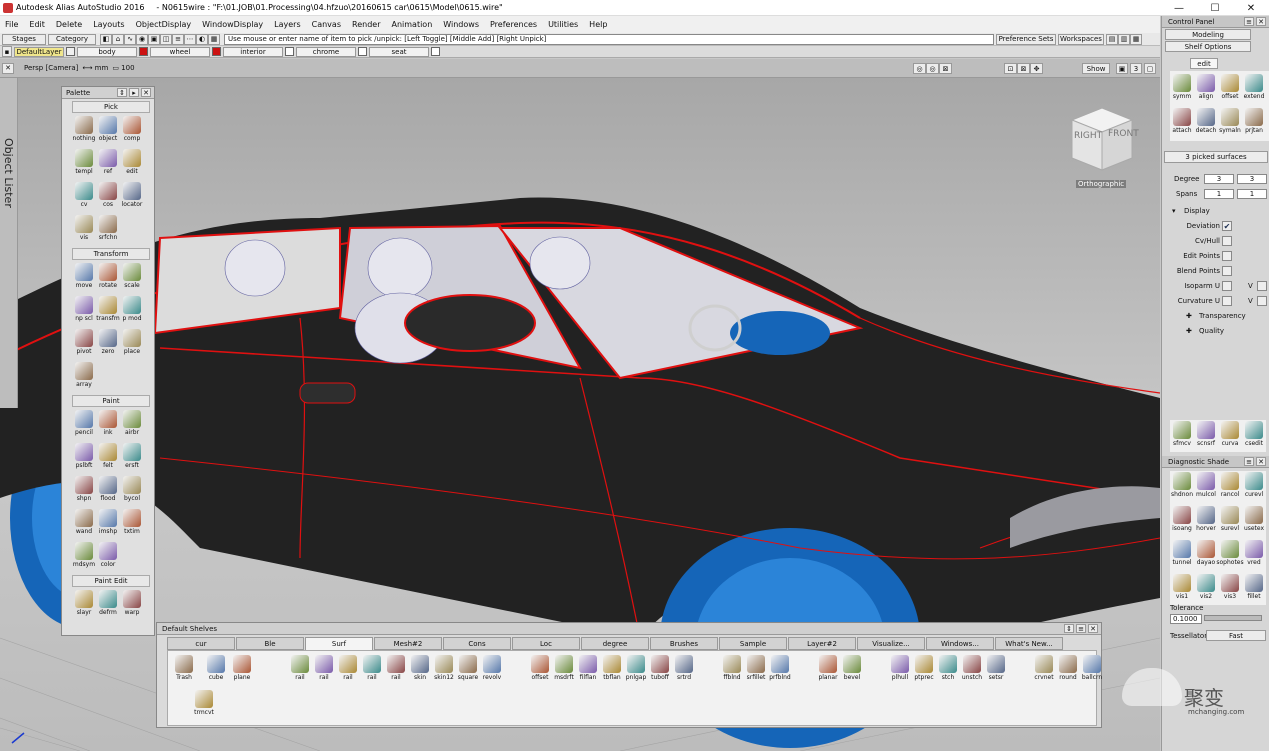 The height and width of the screenshot is (751, 1269). What do you see at coordinates (84, 164) in the screenshot?
I see `palette-tool-templ: templ` at bounding box center [84, 164].